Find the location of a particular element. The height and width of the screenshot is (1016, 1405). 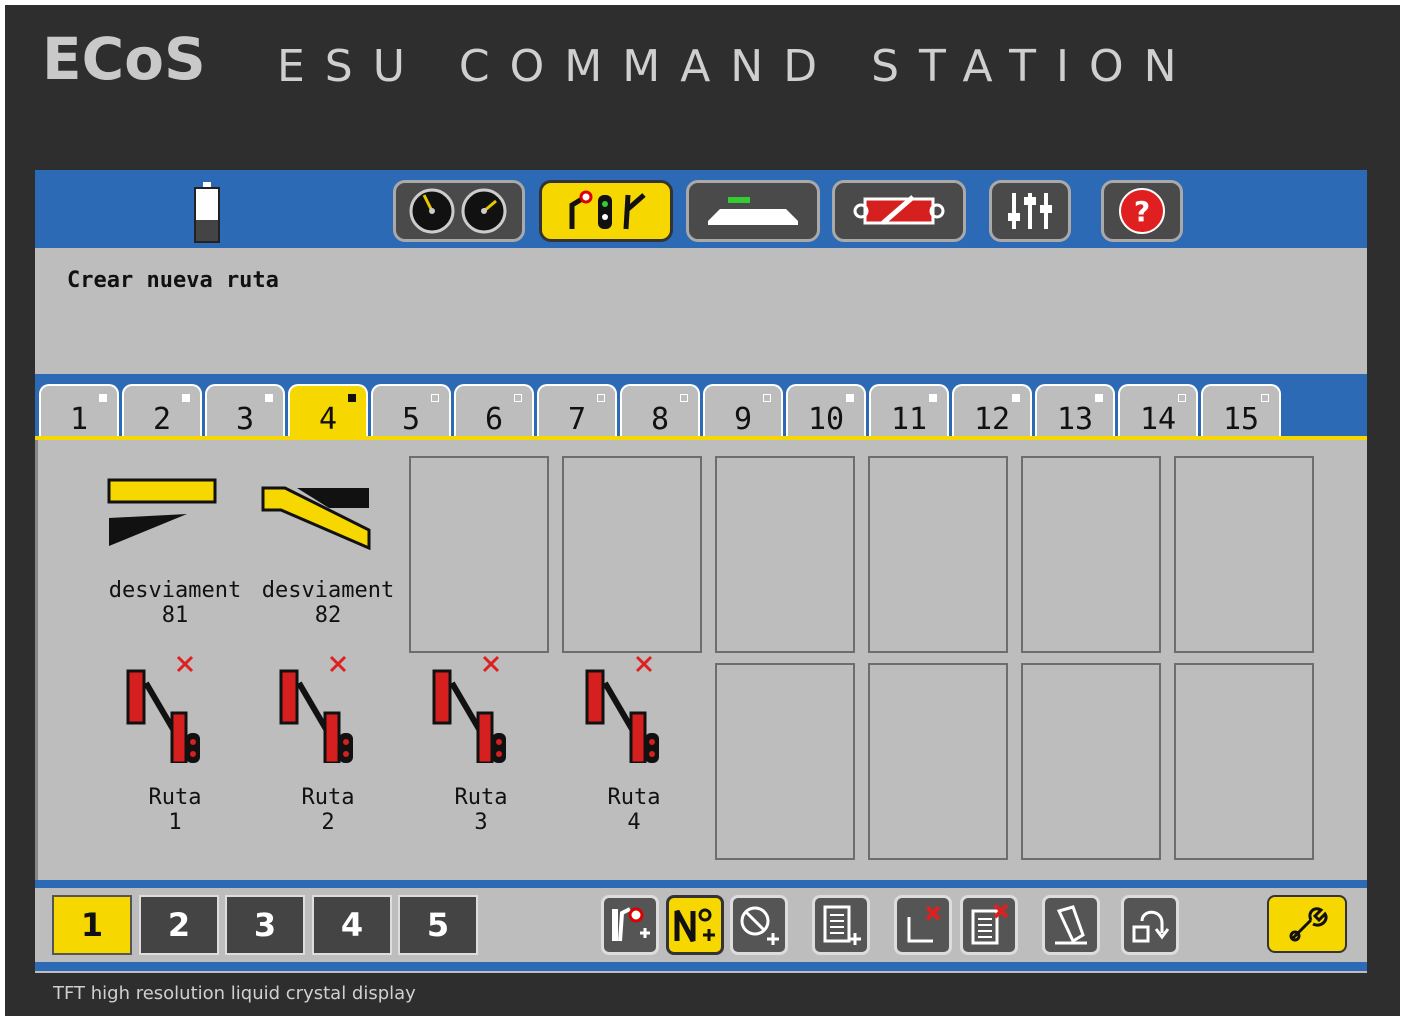

page-button-4: 4 is located at coordinates (352, 925).